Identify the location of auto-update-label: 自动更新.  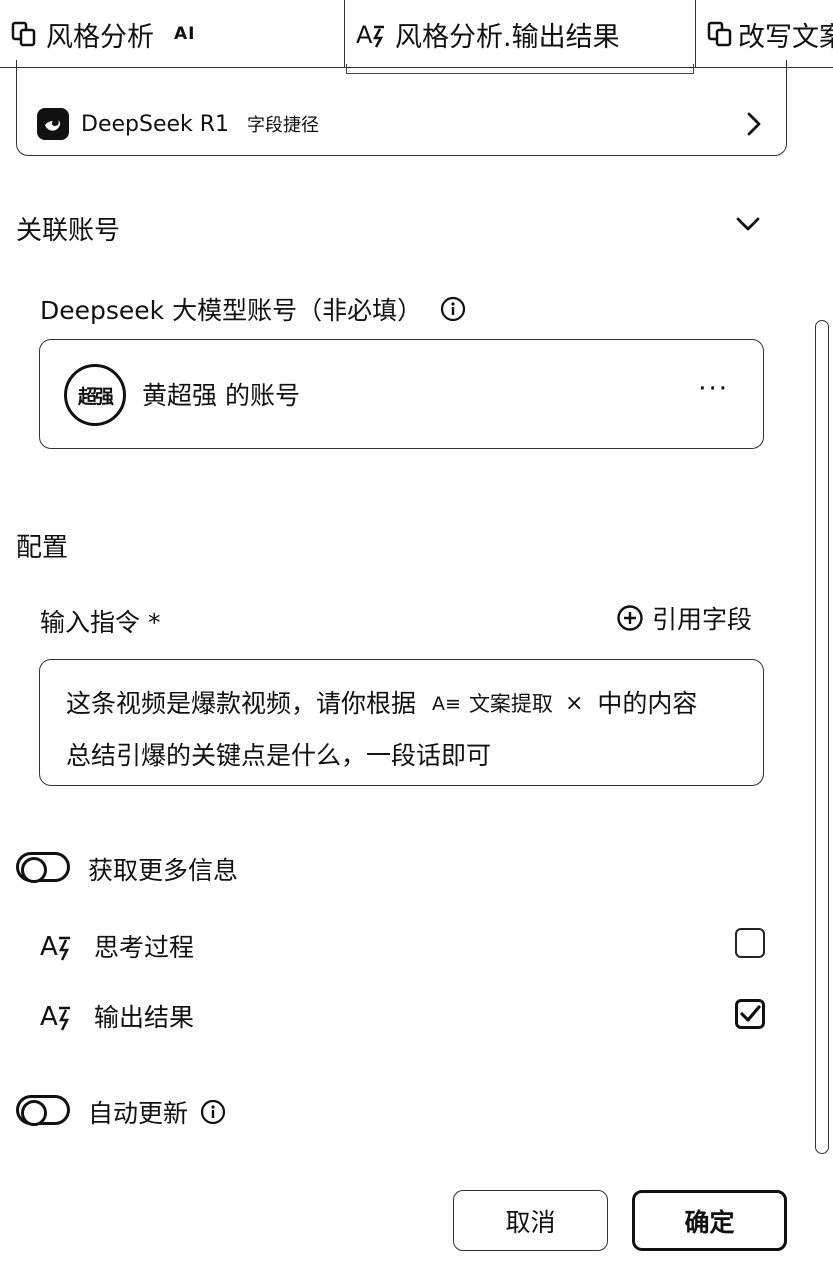
(157, 1112).